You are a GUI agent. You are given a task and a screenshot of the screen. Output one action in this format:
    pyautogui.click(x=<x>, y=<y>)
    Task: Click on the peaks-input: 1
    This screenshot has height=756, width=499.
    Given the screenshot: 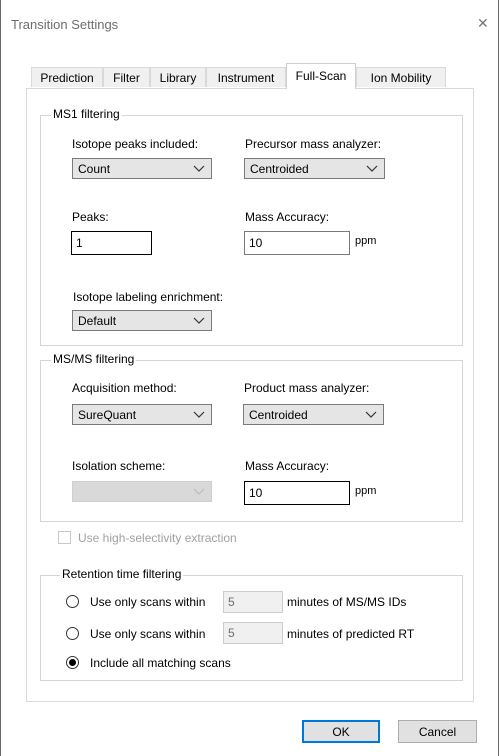 What is the action you would take?
    pyautogui.click(x=111, y=243)
    